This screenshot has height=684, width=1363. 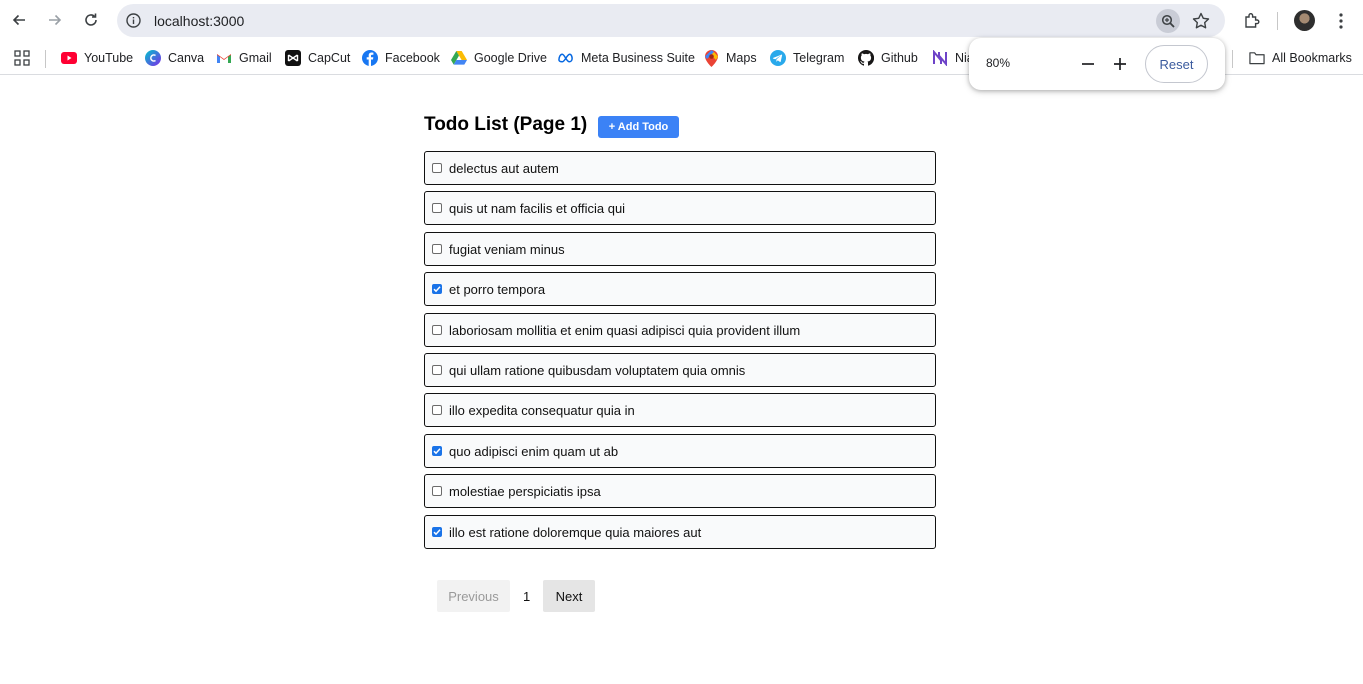 I want to click on page-title: Todo List (Page 1), so click(x=506, y=124).